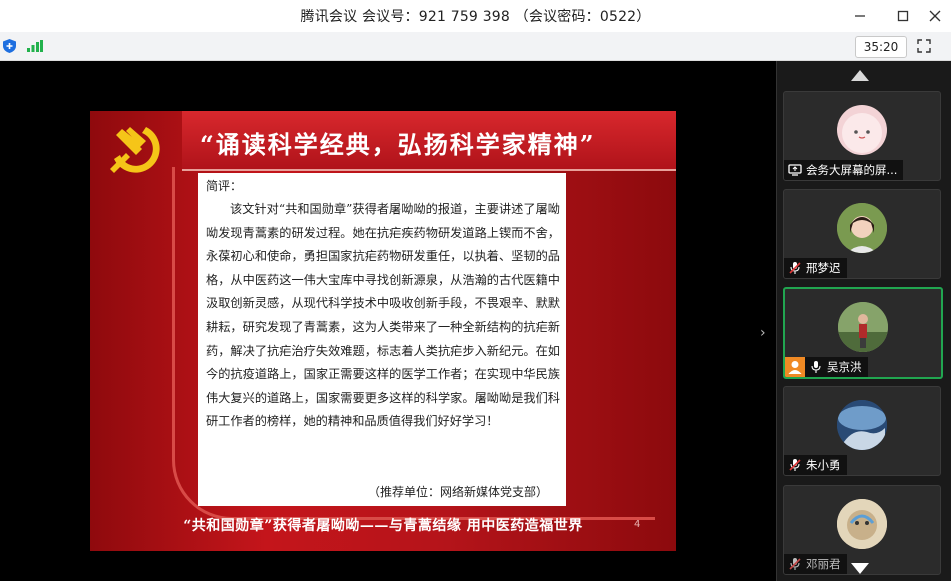  What do you see at coordinates (881, 47) in the screenshot?
I see `meeting-timer: 35:20` at bounding box center [881, 47].